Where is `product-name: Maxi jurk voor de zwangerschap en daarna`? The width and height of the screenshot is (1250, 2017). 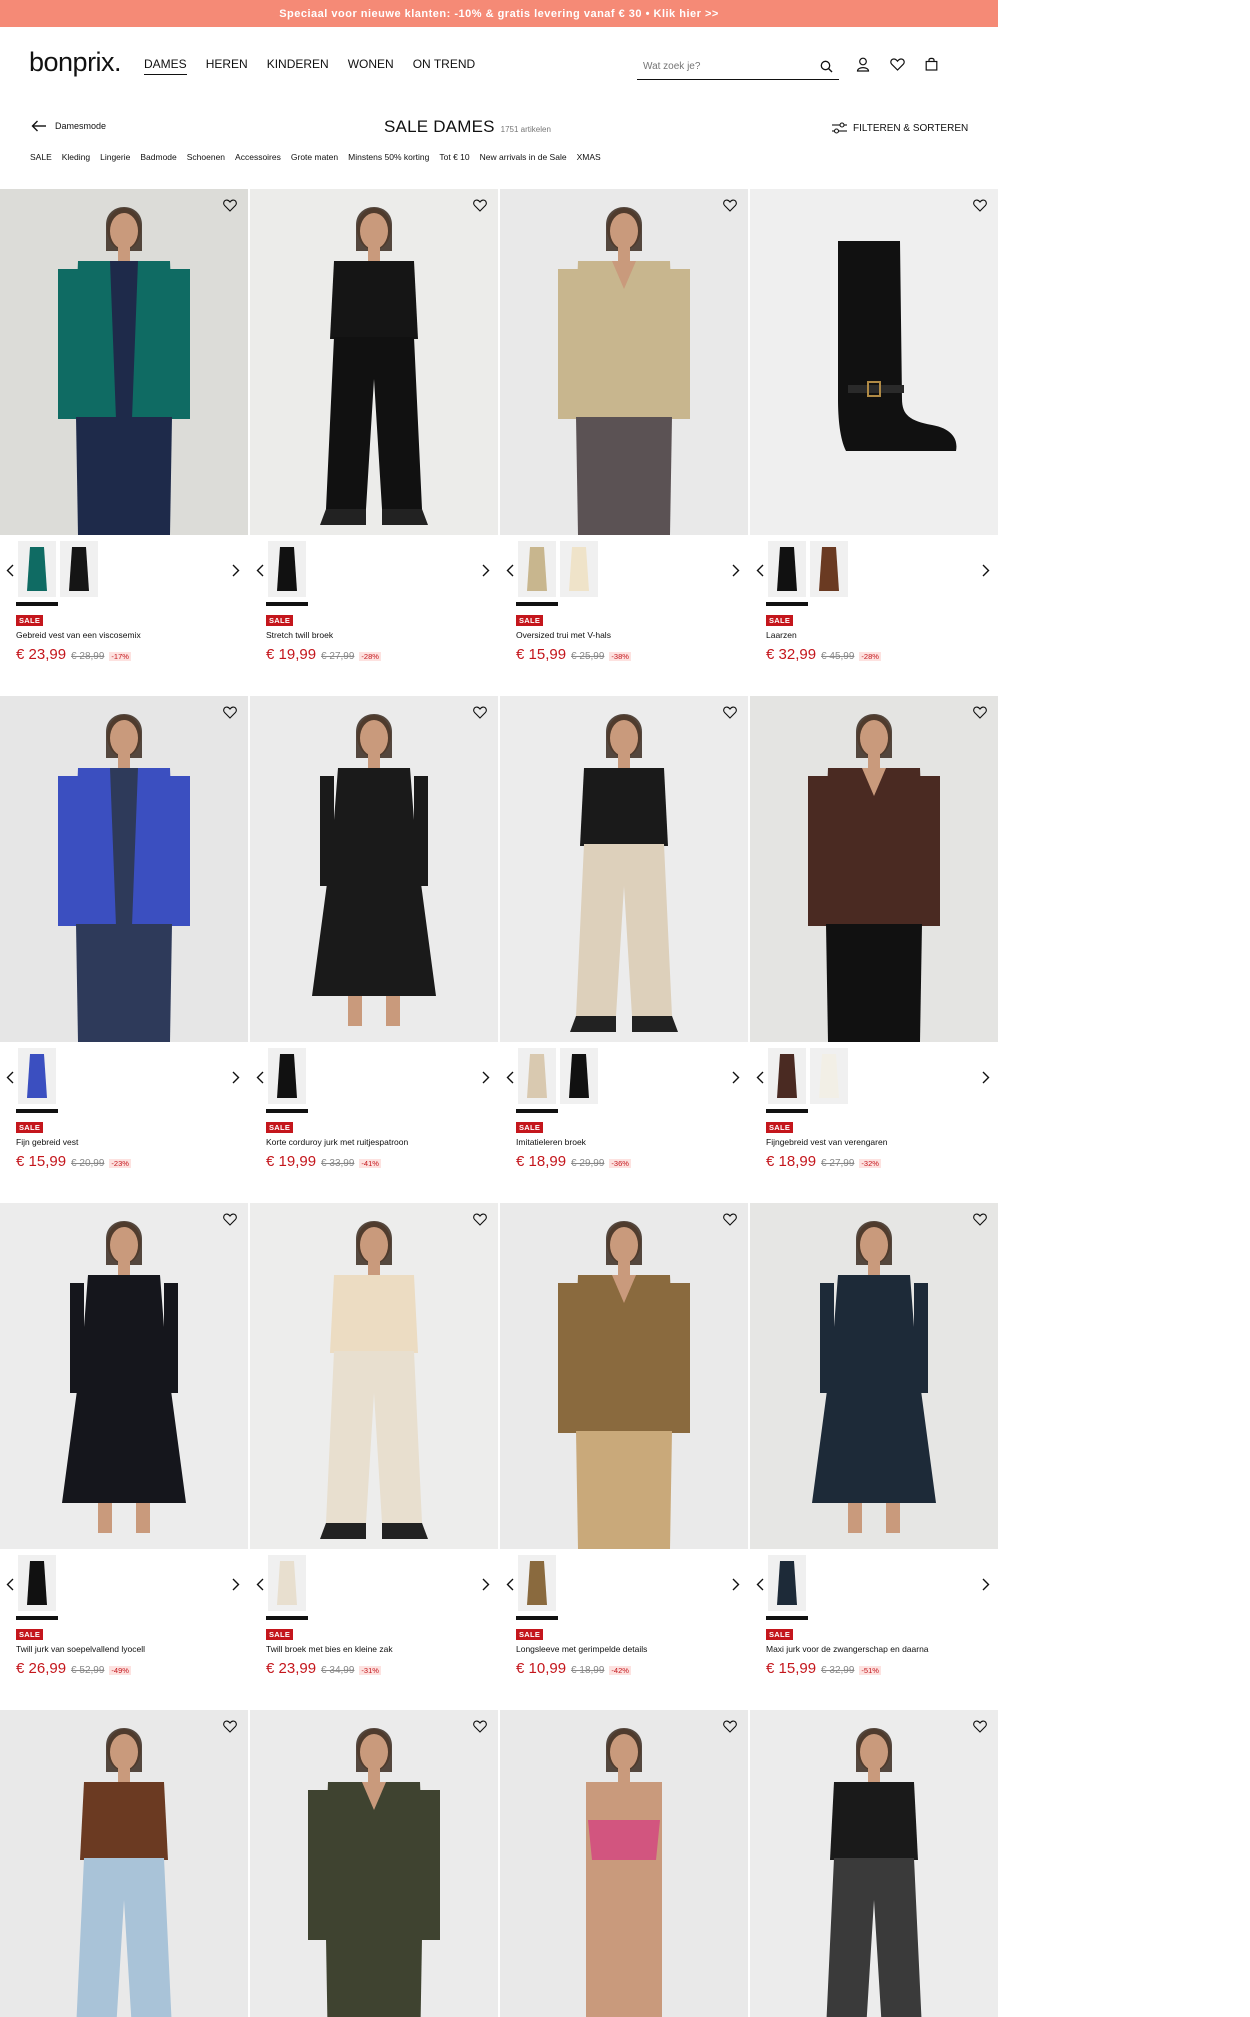 product-name: Maxi jurk voor de zwangerschap en daarna is located at coordinates (847, 1649).